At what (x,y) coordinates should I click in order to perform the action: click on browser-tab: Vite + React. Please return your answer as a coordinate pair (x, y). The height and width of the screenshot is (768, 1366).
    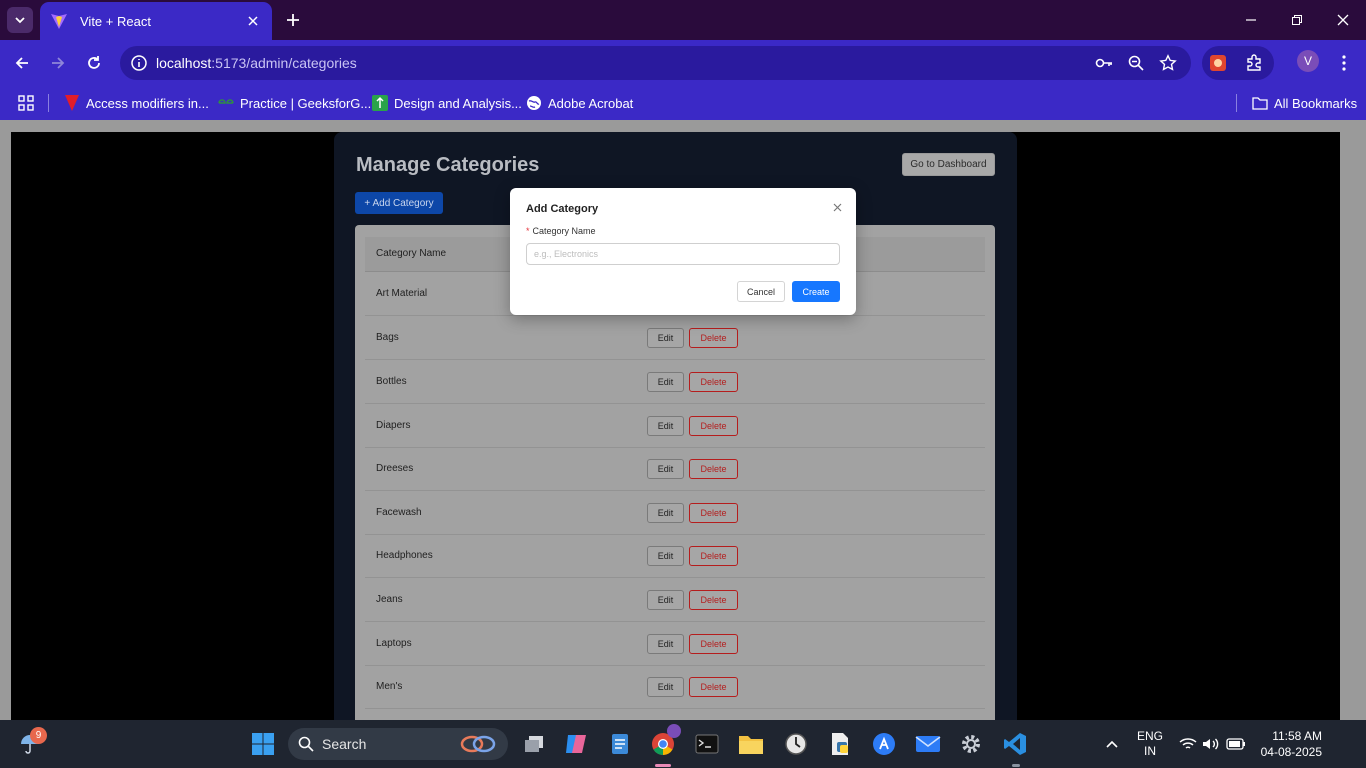
    Looking at the image, I should click on (156, 21).